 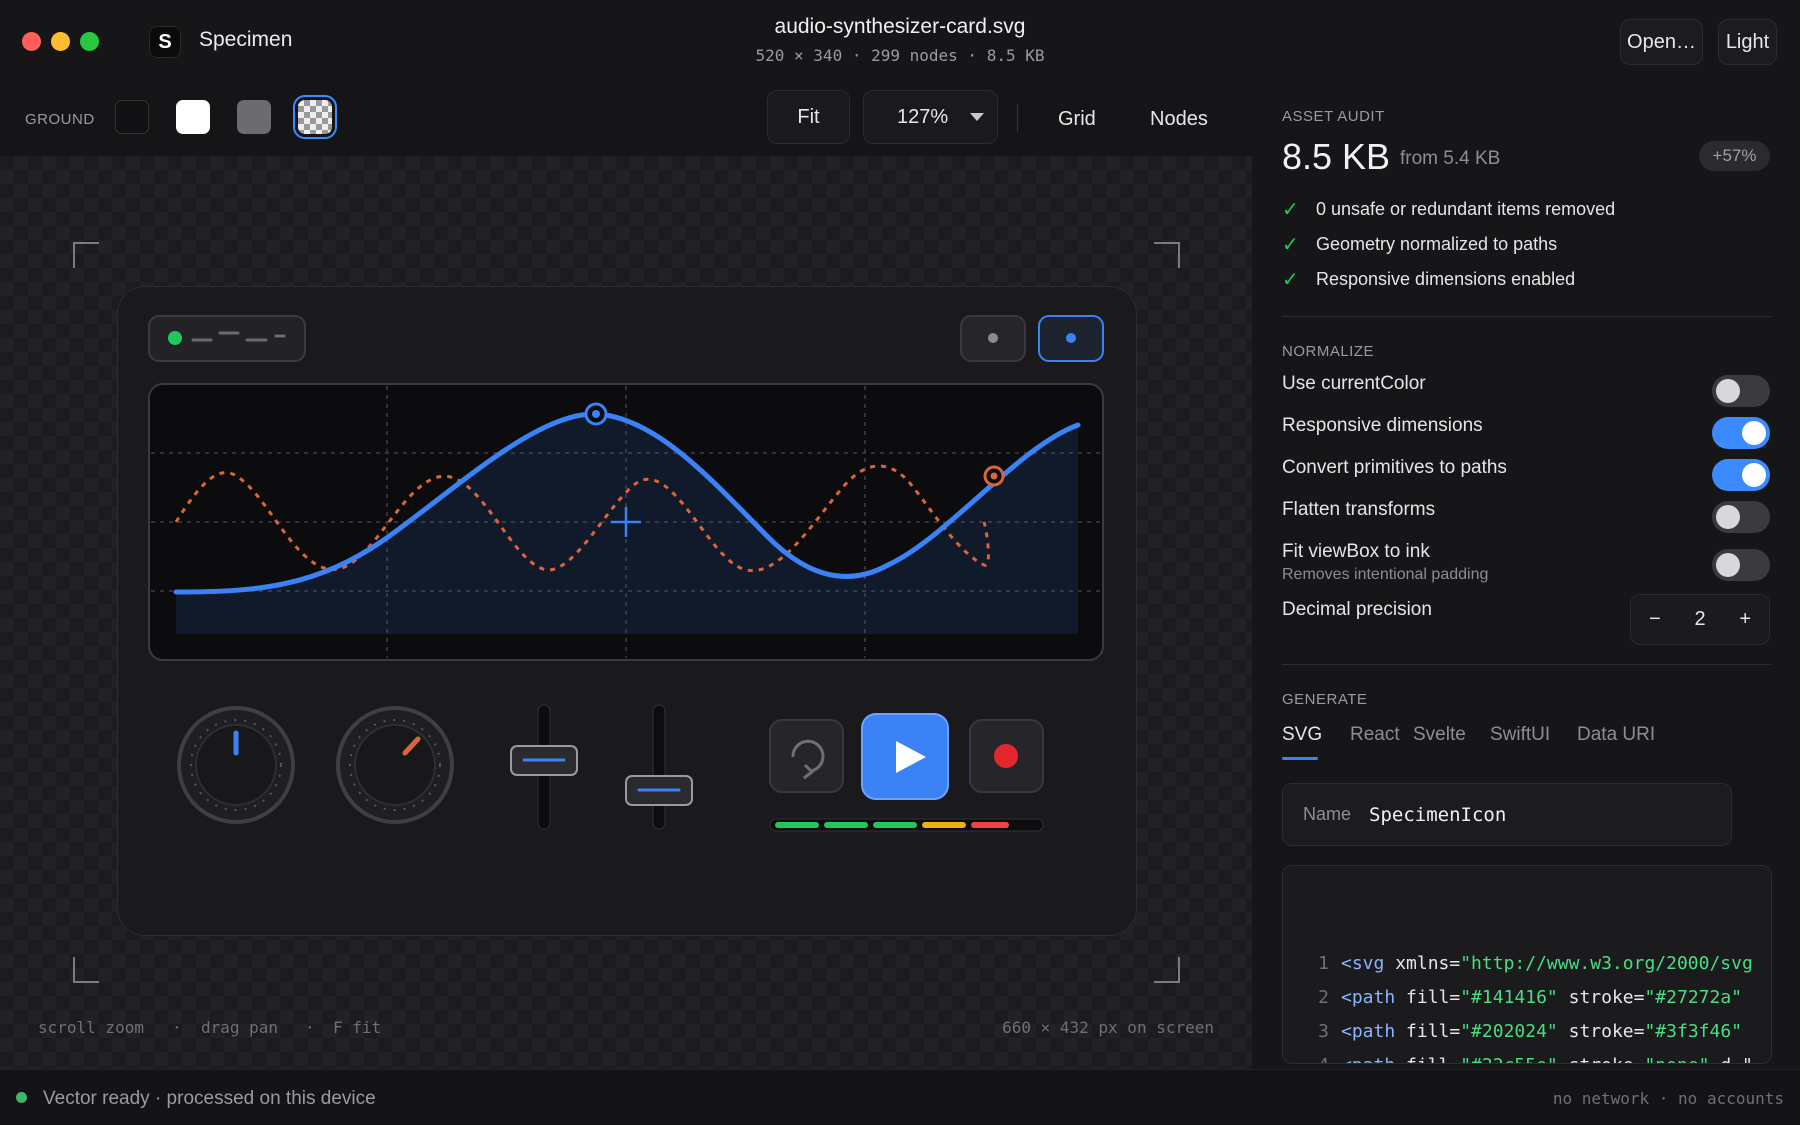 I want to click on code-value: "#202024", so click(x=1509, y=1031).